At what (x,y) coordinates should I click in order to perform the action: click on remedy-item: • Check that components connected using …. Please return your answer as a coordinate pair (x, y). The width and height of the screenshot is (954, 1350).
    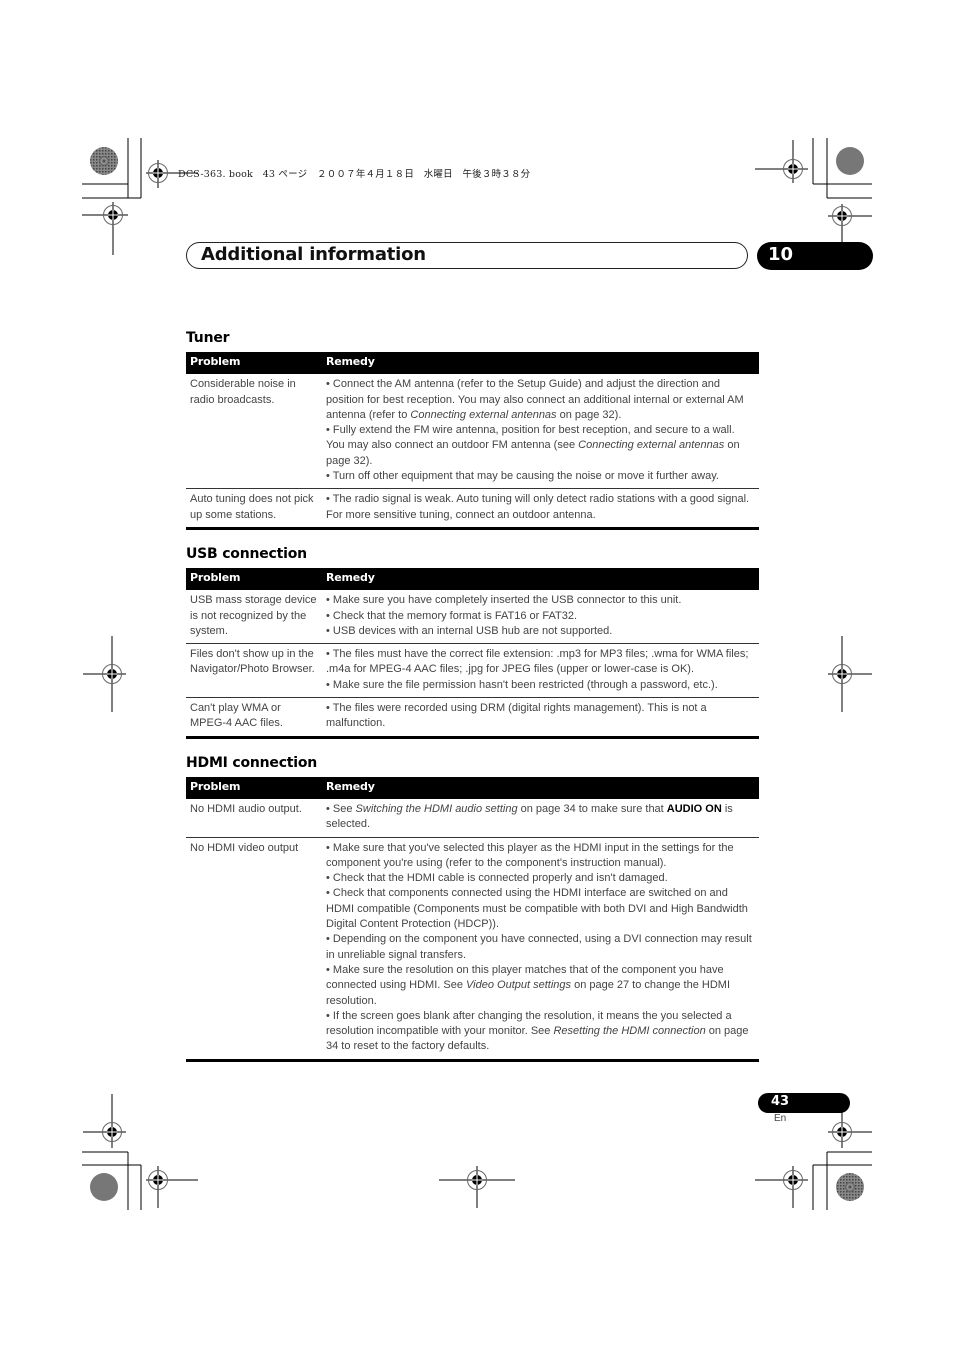
    Looking at the image, I should click on (540, 909).